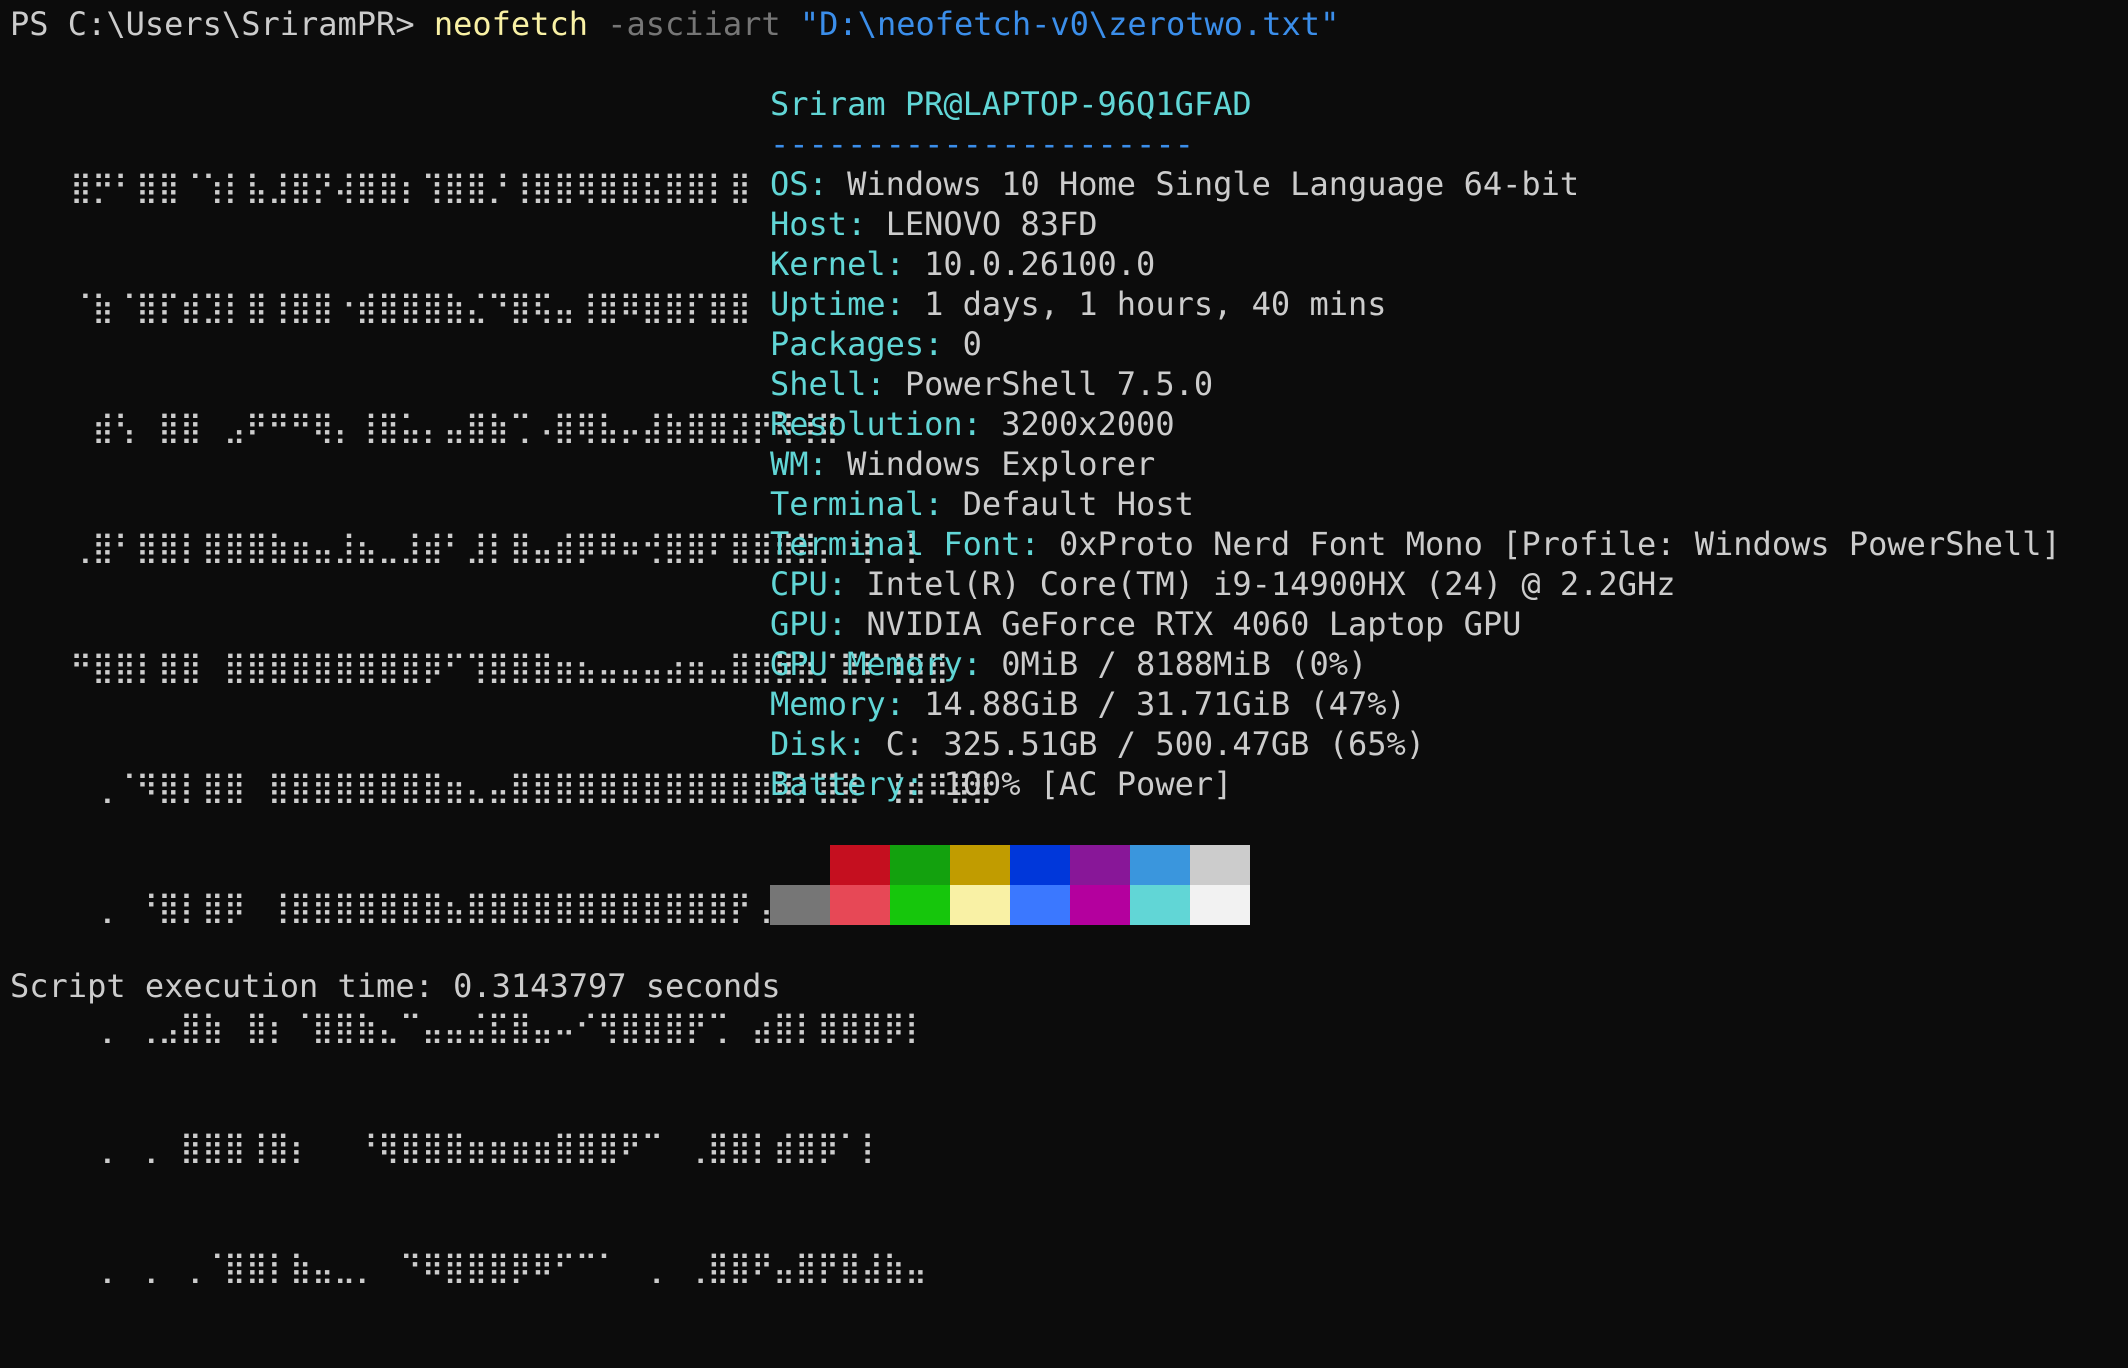 This screenshot has height=1368, width=2128. Describe the element at coordinates (1184, 624) in the screenshot. I see `info-value: NVIDIA GeForce RTX 4060 Laptop GPU` at that location.